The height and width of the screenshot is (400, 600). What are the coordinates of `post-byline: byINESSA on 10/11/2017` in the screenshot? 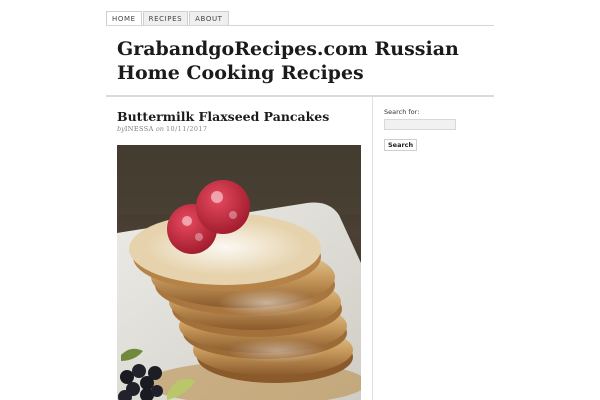 It's located at (162, 129).